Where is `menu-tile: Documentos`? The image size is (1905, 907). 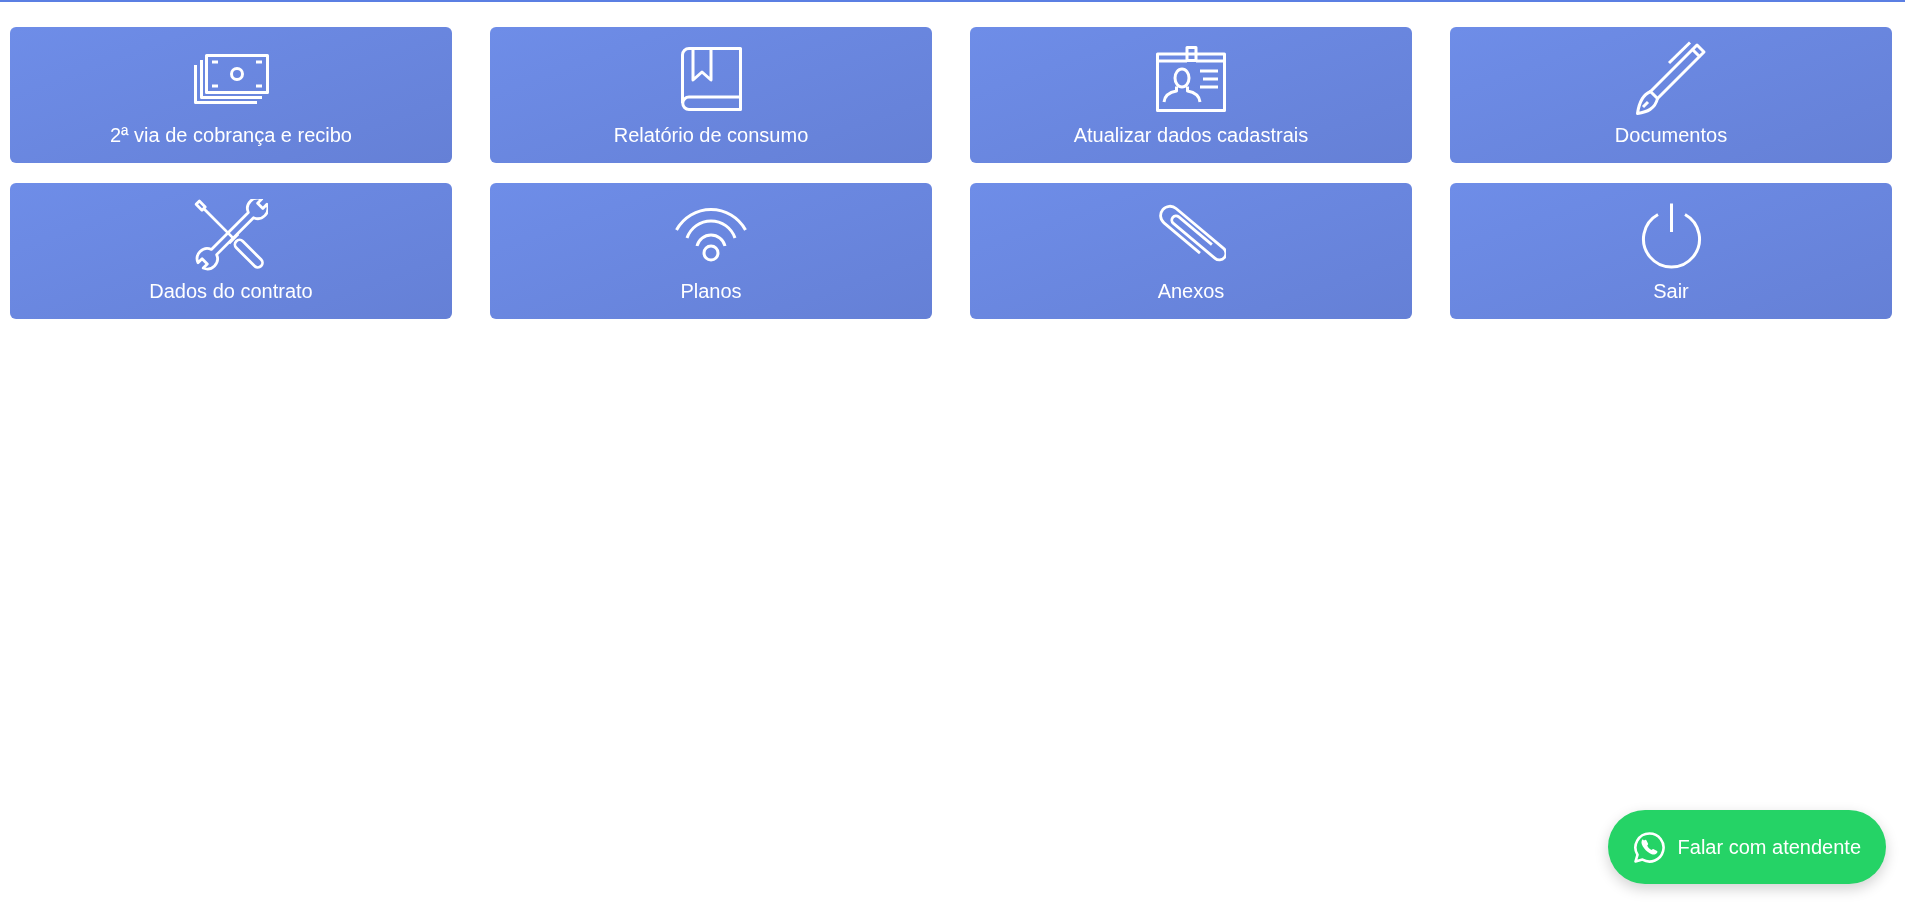 menu-tile: Documentos is located at coordinates (1671, 95).